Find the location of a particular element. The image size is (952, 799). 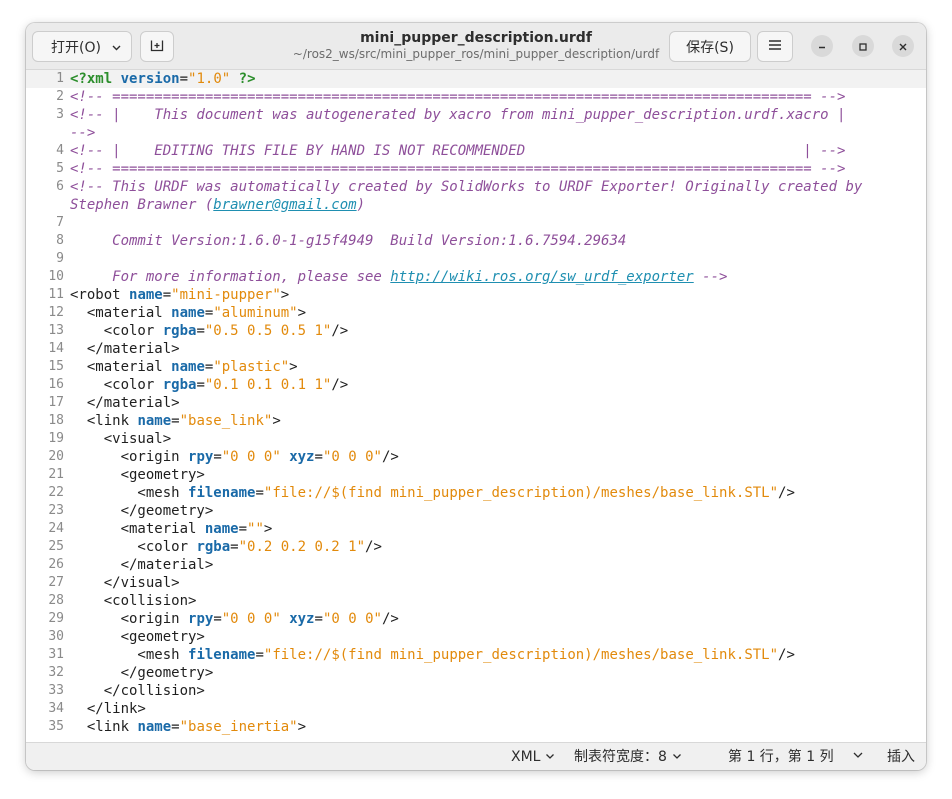

code-text: <geometry> is located at coordinates (137, 637).